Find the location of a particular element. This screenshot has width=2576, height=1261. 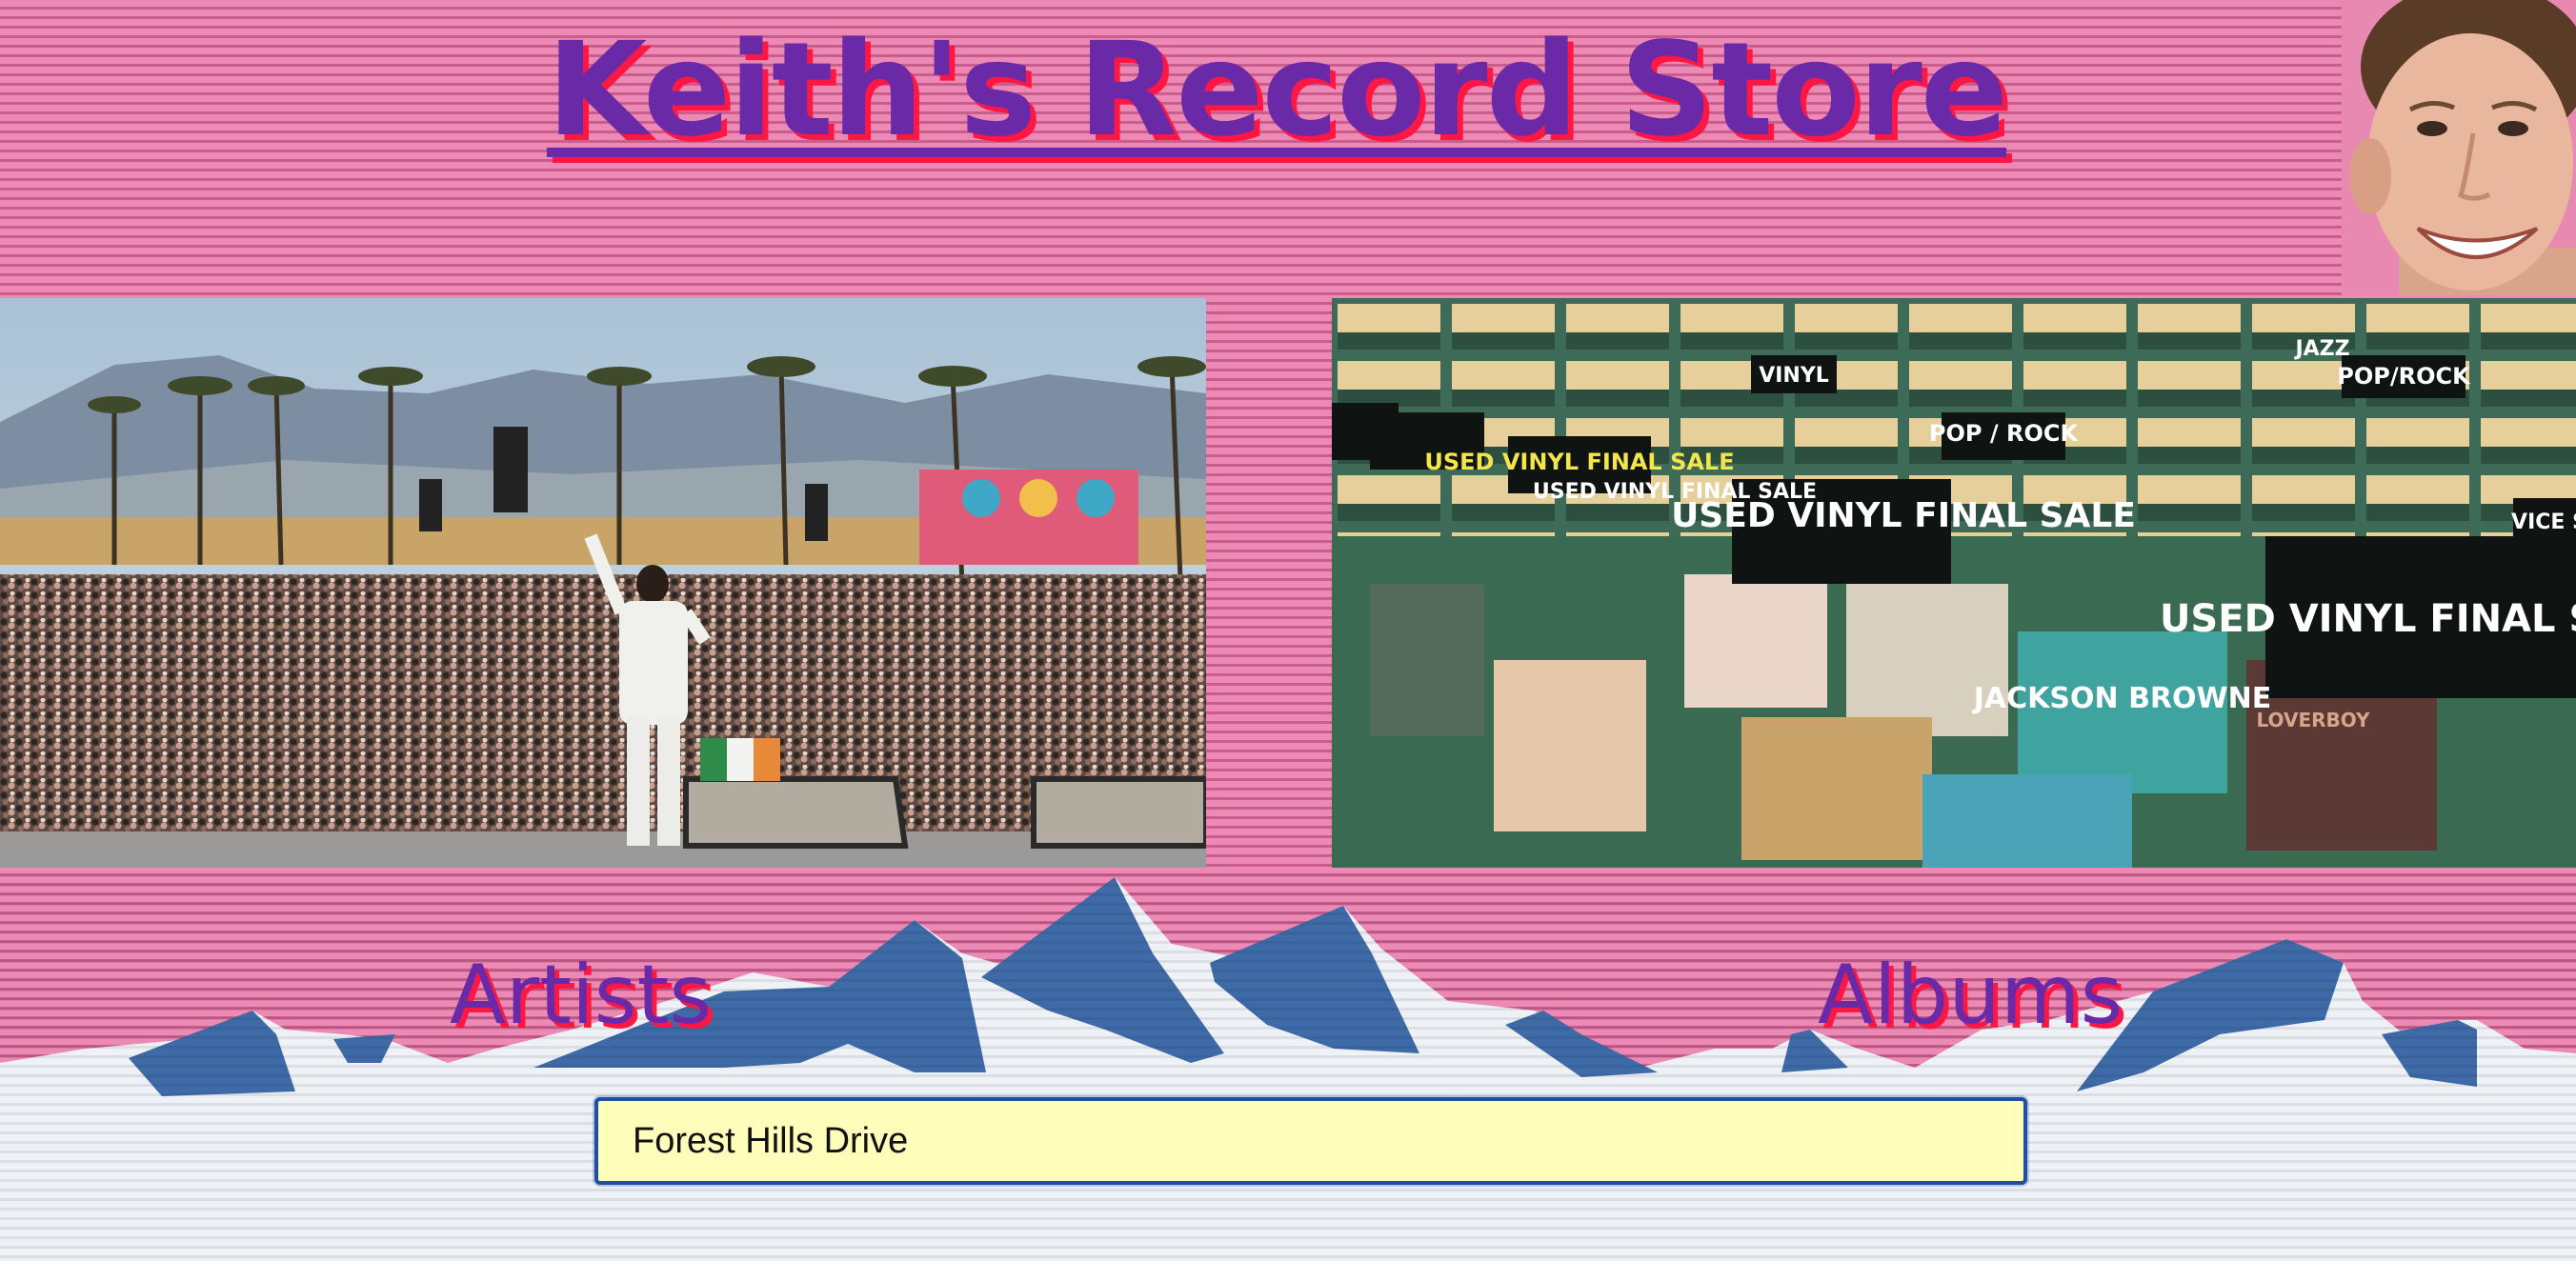

album-jackson-browne: JACKSON BROWNE is located at coordinates (2121, 698).